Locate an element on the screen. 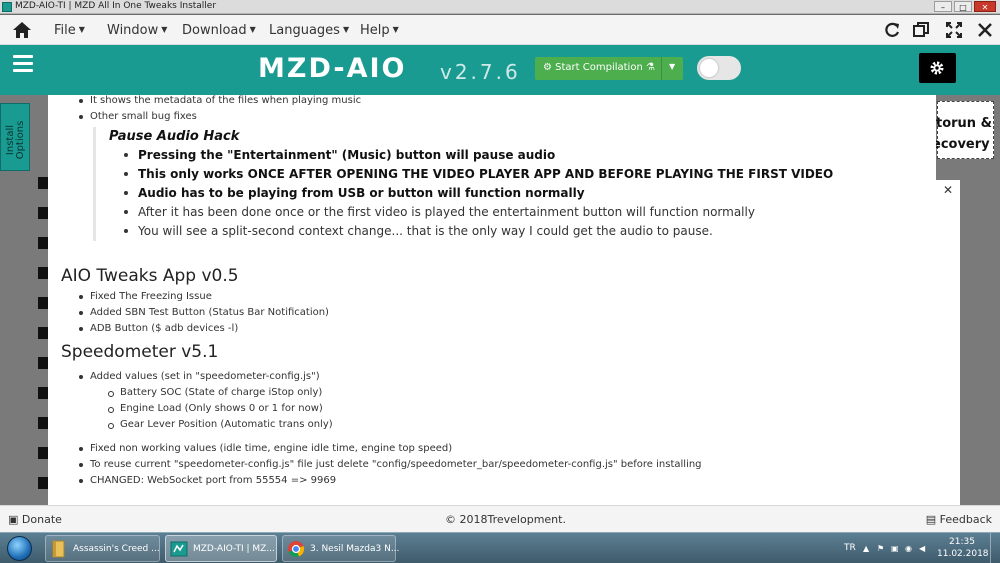  pause-audio-title: Pause Audio Hack is located at coordinates (174, 136).